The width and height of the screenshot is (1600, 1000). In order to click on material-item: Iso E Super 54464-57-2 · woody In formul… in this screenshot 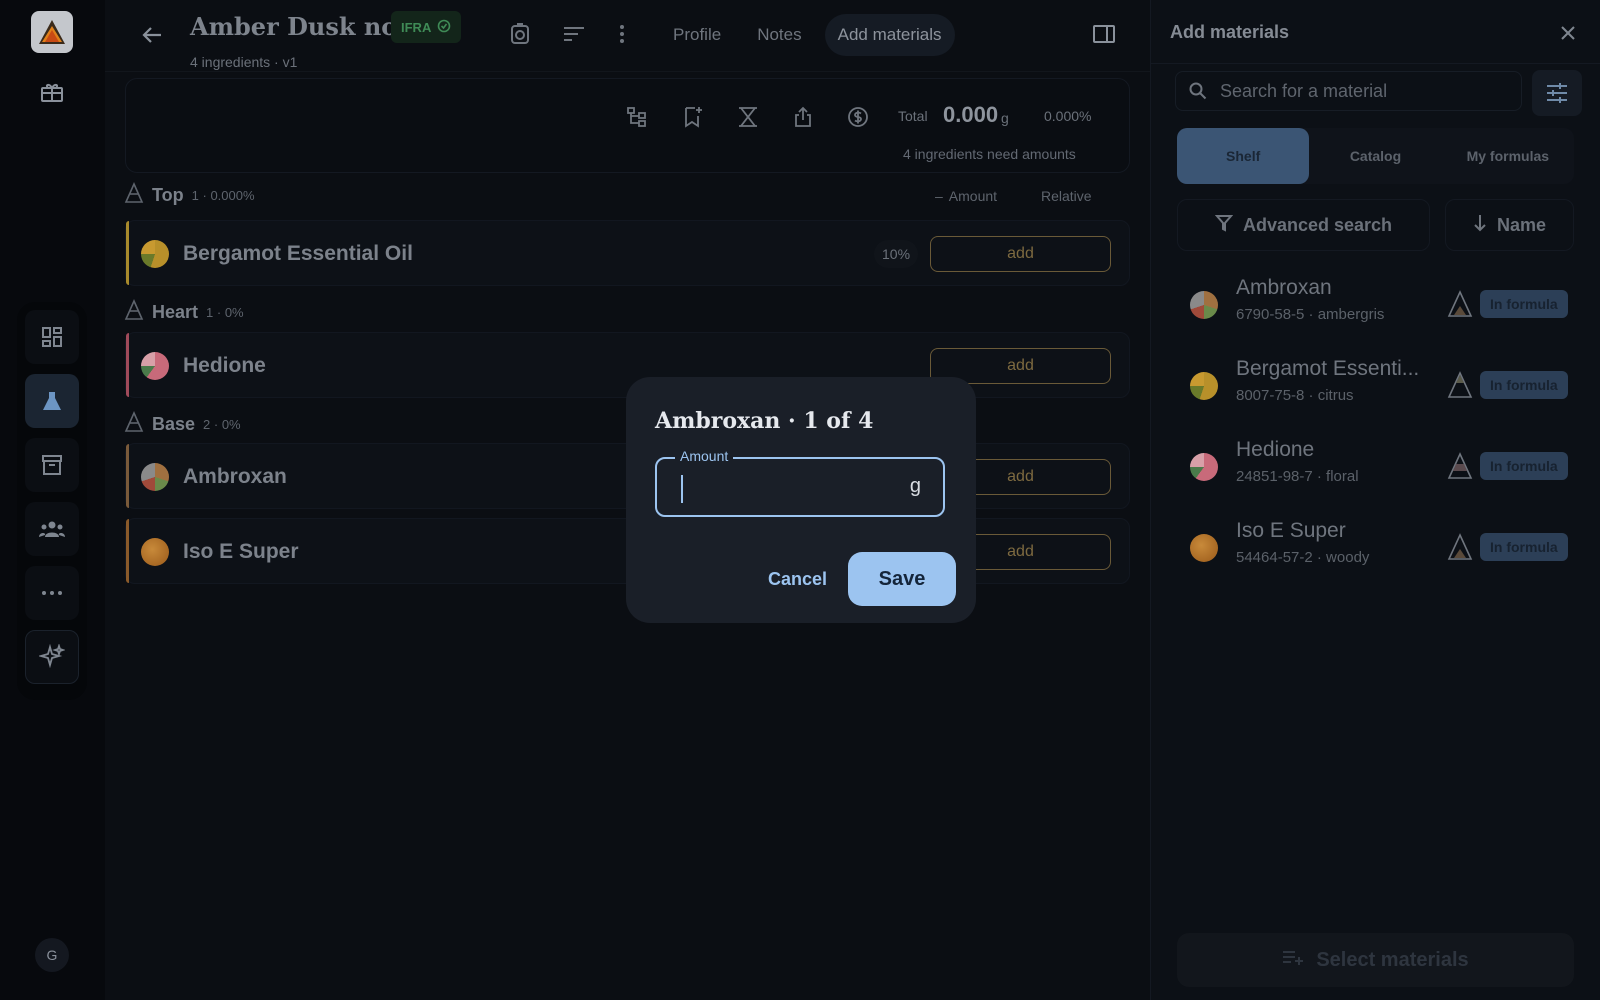, I will do `click(1375, 546)`.